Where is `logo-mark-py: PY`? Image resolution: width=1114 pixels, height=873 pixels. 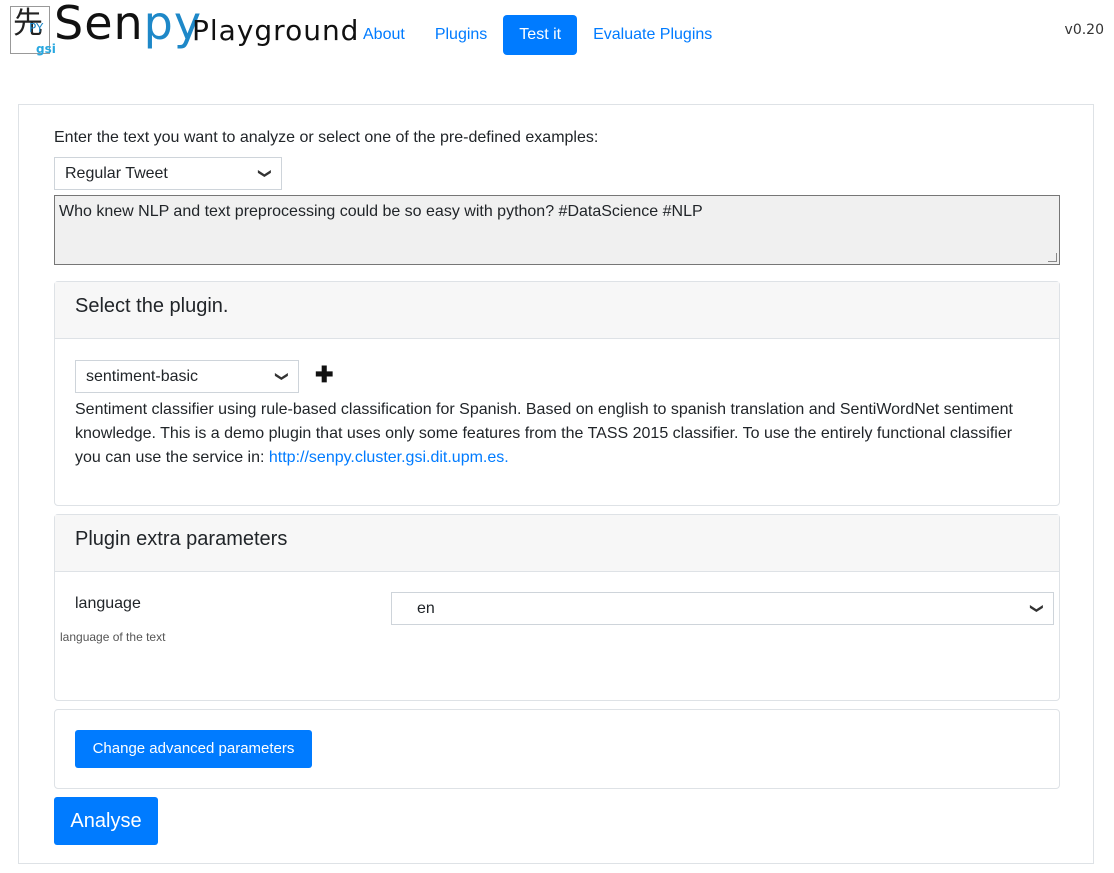
logo-mark-py: PY is located at coordinates (36, 28).